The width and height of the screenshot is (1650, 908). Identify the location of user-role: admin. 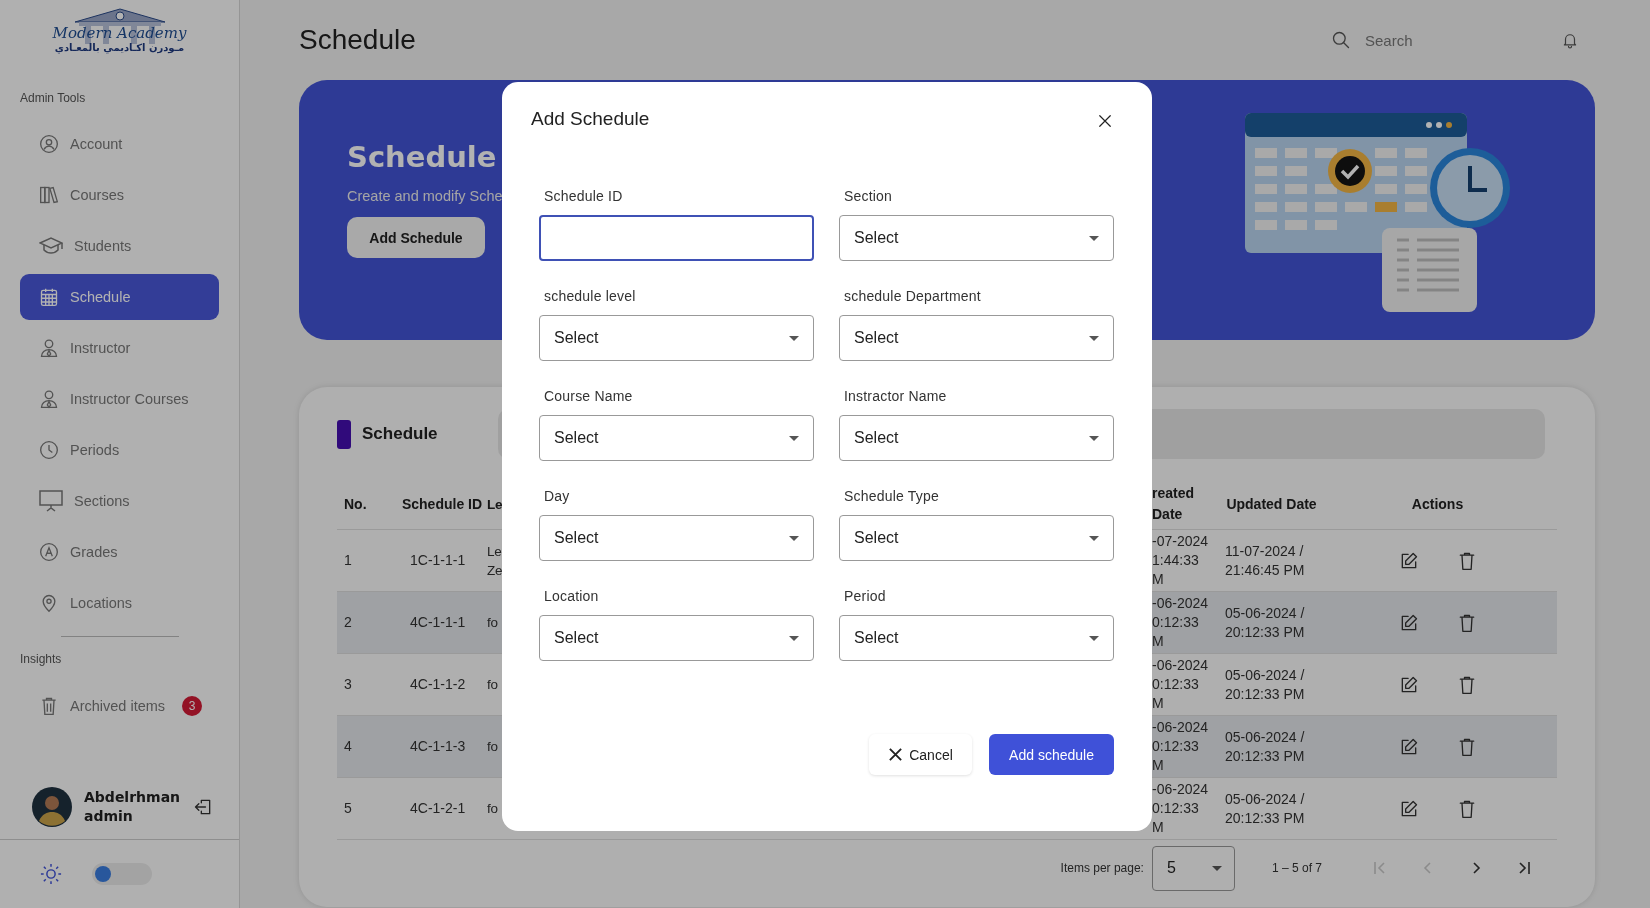
(109, 816).